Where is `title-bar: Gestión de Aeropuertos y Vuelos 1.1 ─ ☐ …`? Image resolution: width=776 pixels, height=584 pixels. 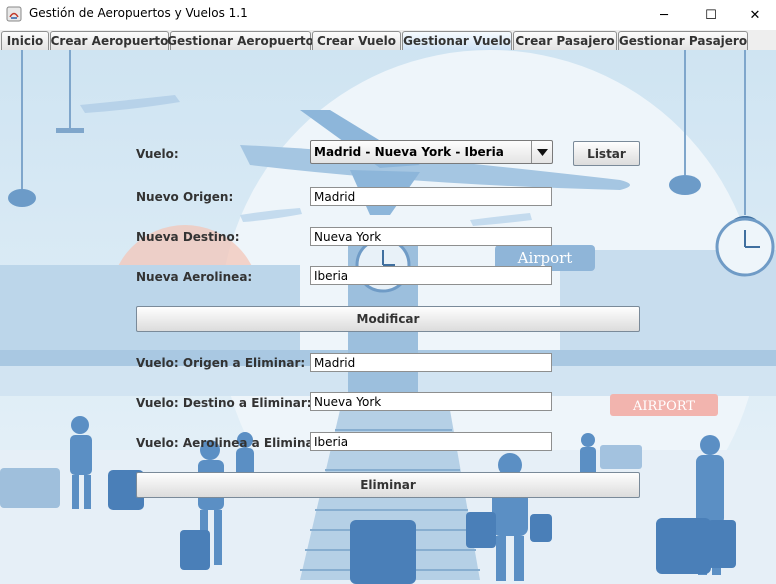 title-bar: Gestión de Aeropuertos y Vuelos 1.1 ─ ☐ … is located at coordinates (388, 15).